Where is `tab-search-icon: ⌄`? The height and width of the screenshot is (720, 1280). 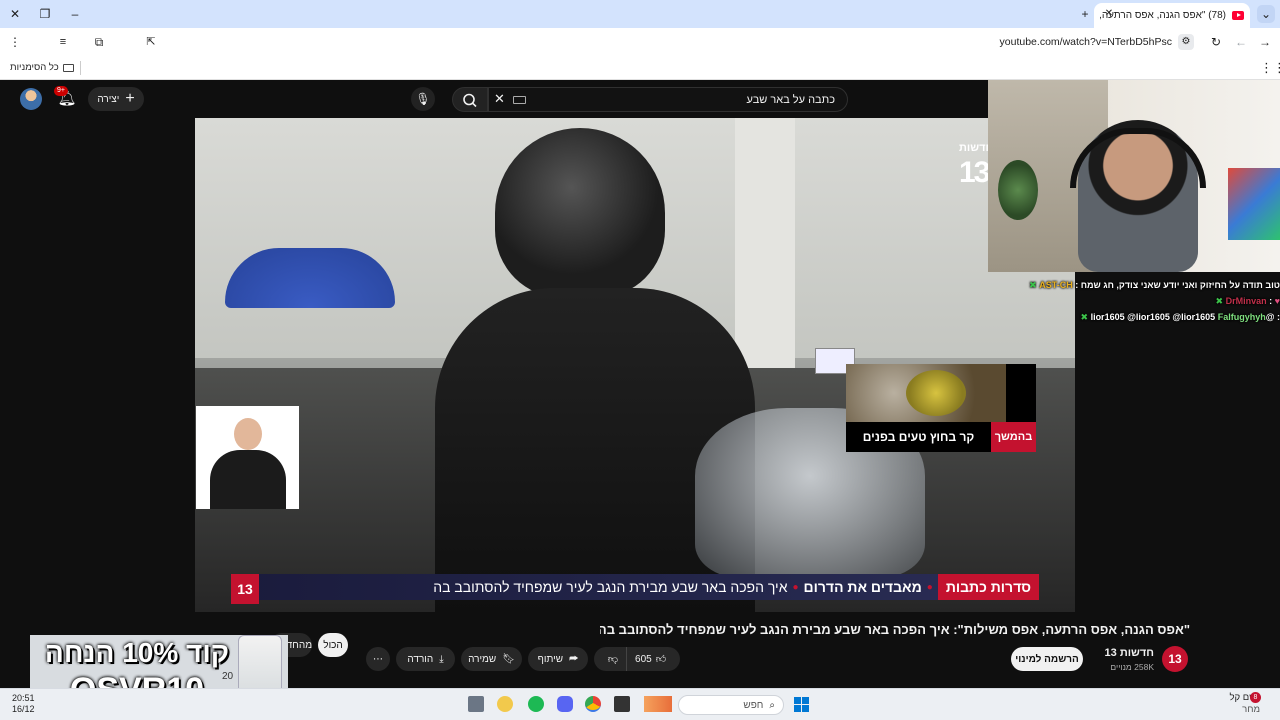
tab-search-icon: ⌄ is located at coordinates (1266, 14).